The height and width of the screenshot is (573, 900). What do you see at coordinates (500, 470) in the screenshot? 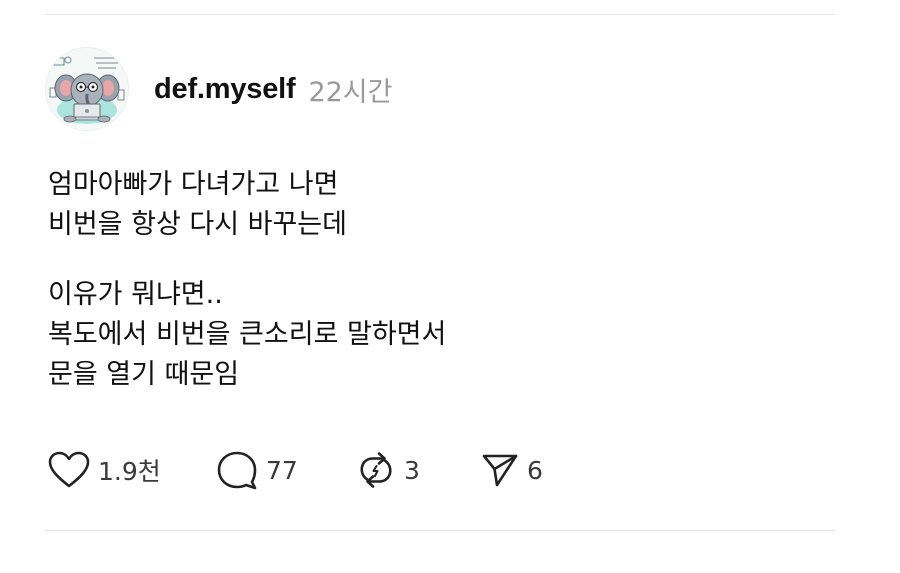
I see `send-icon` at bounding box center [500, 470].